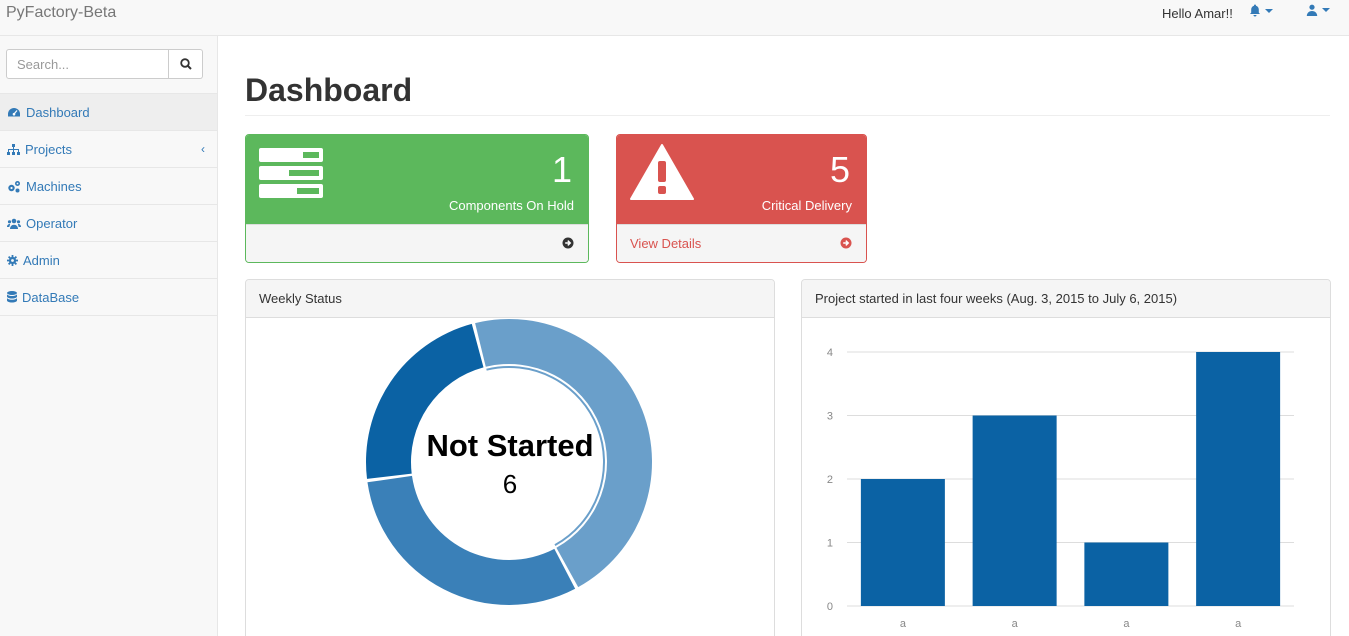 The image size is (1349, 636). Describe the element at coordinates (14, 186) in the screenshot. I see `gears-icon` at that location.